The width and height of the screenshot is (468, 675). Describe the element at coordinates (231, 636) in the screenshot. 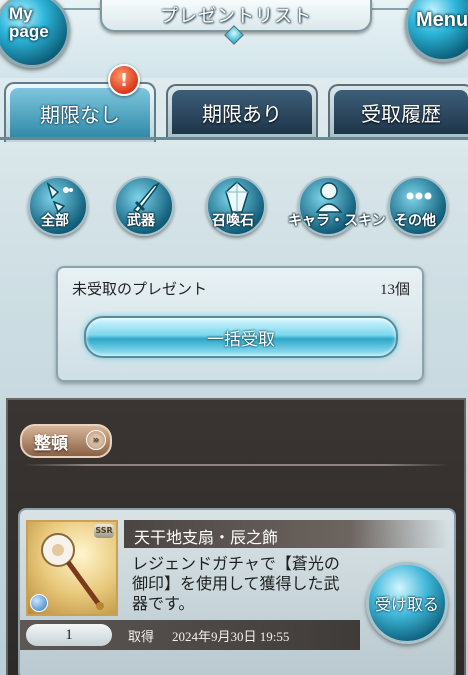

I see `acquired-date: 2024年9月30日 19:55` at that location.